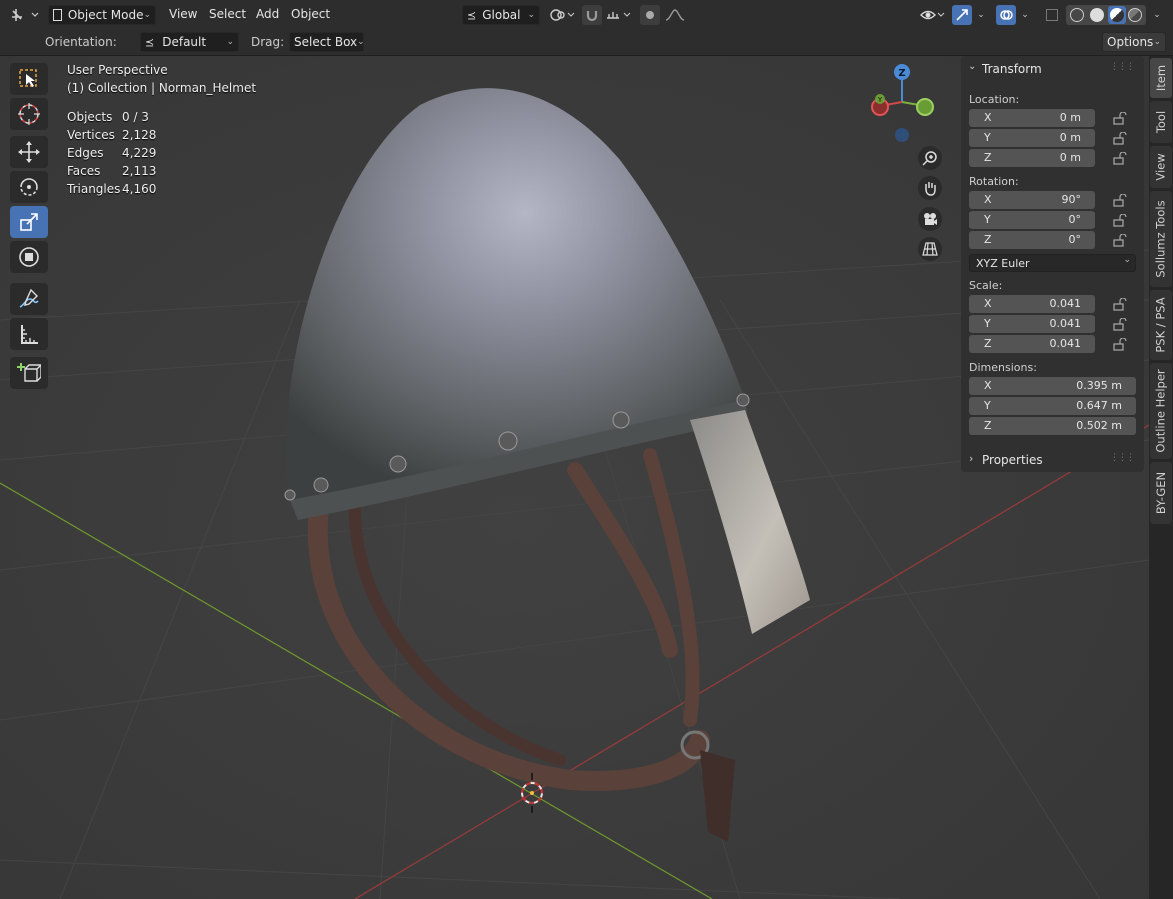 This screenshot has width=1173, height=899. Describe the element at coordinates (1032, 240) in the screenshot. I see `rotation-z-field: Z 0°` at that location.